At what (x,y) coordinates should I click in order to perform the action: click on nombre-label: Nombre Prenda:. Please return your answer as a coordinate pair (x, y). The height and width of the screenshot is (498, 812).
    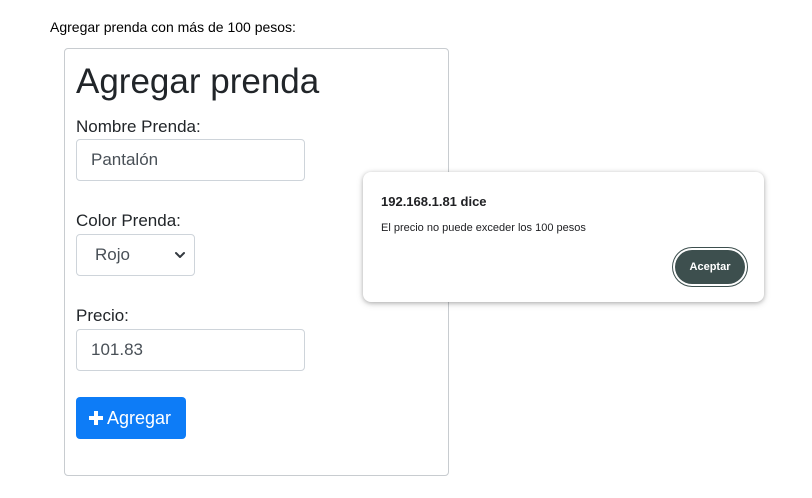
    Looking at the image, I should click on (138, 126).